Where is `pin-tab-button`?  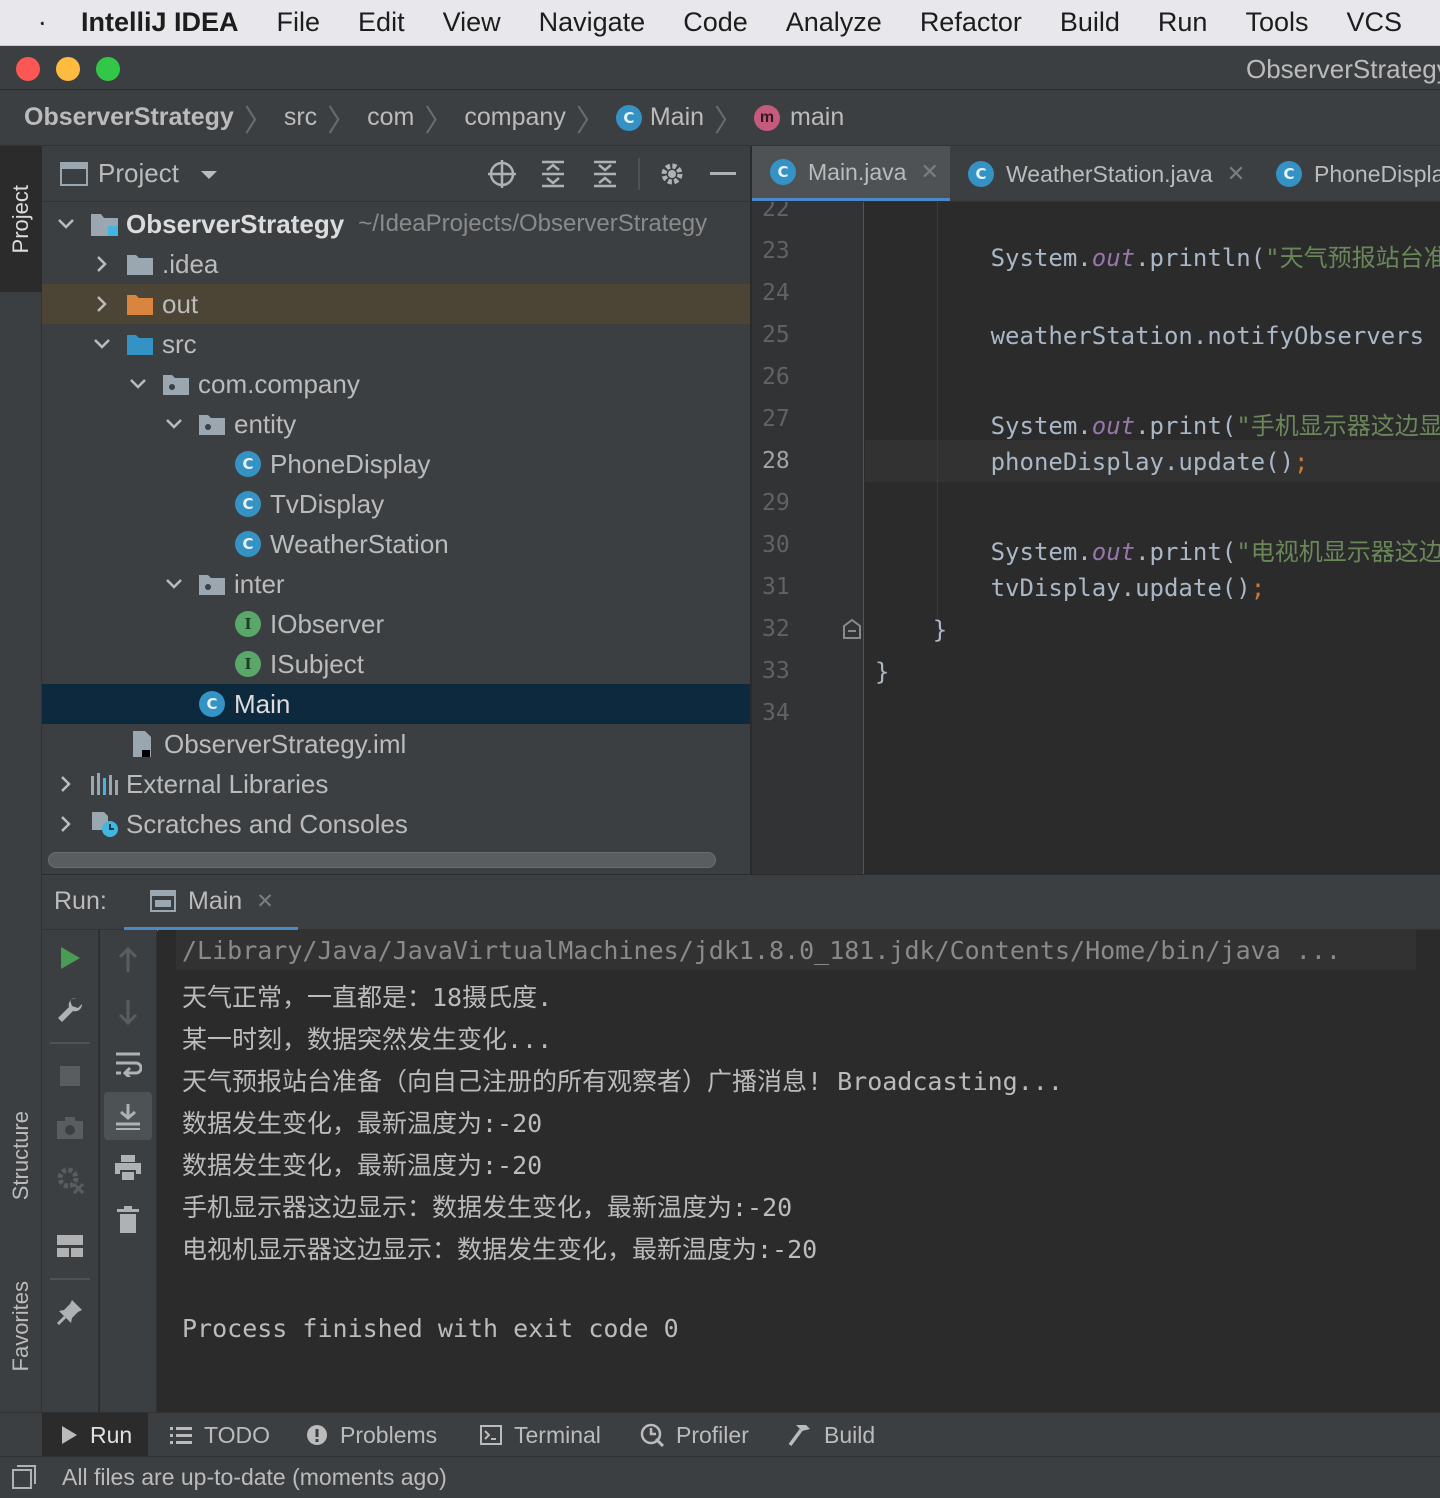 pin-tab-button is located at coordinates (70, 1312).